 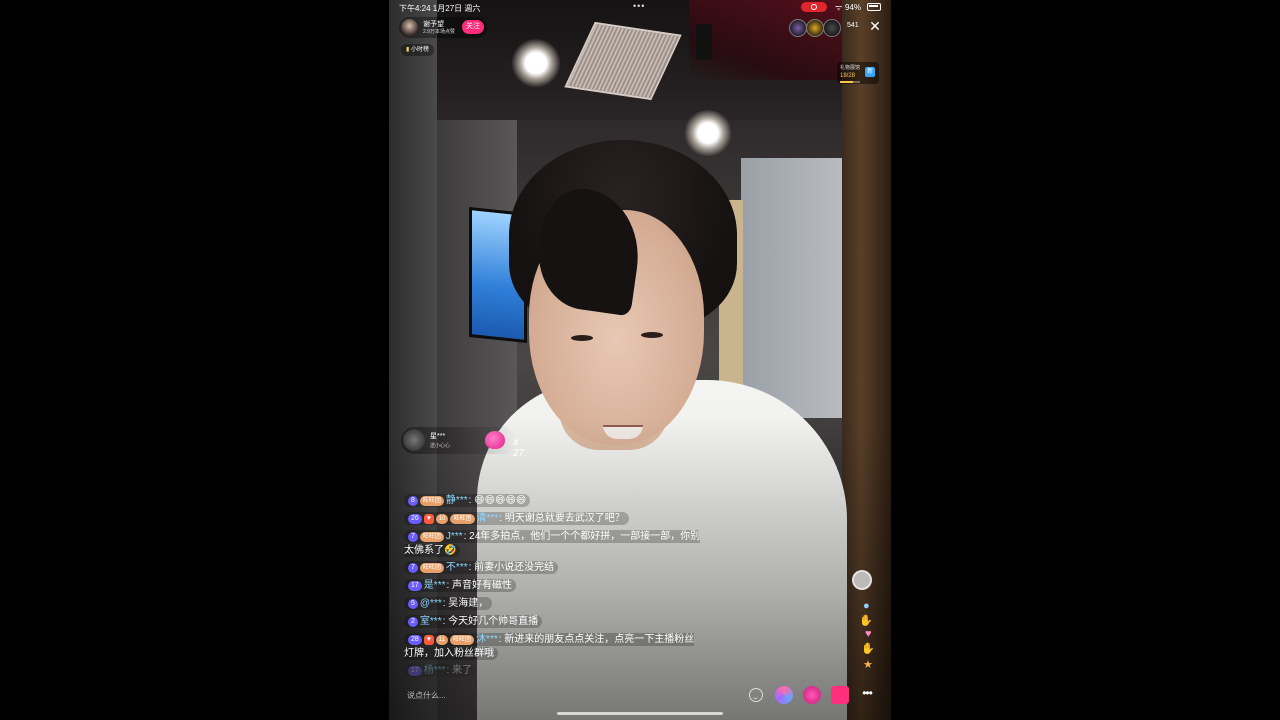 I want to click on close-icon: ✕, so click(x=875, y=26).